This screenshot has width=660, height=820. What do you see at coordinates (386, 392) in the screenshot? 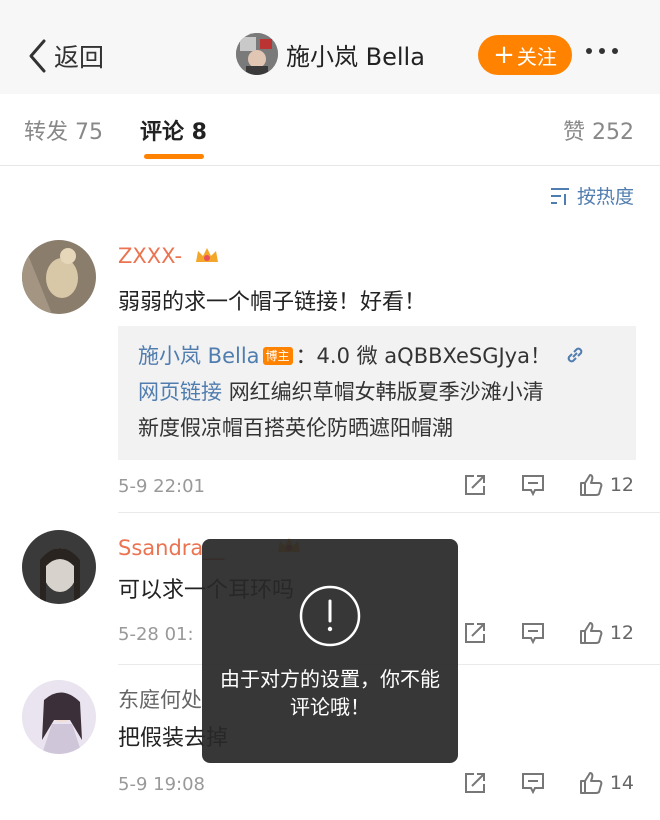
I see `quote-text-line2: 网红编织草帽女韩版夏季沙滩小清` at bounding box center [386, 392].